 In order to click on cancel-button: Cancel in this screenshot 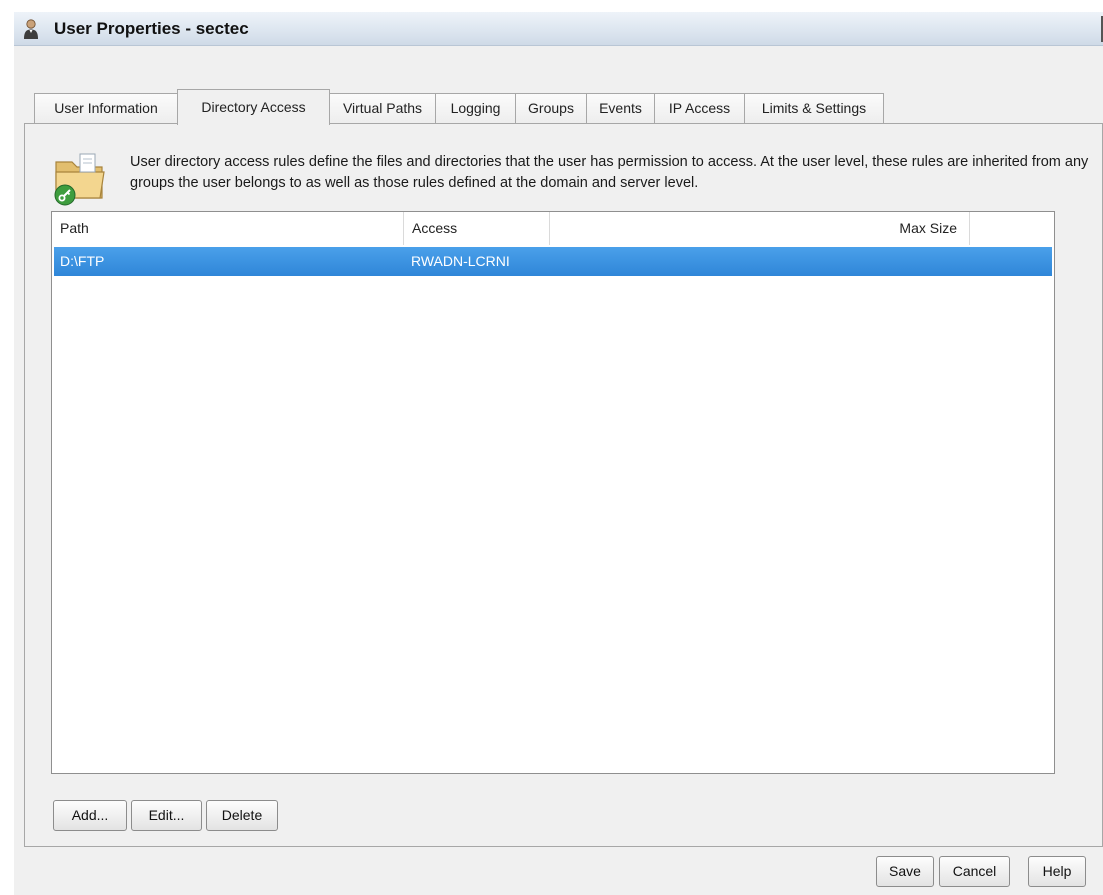, I will do `click(974, 871)`.